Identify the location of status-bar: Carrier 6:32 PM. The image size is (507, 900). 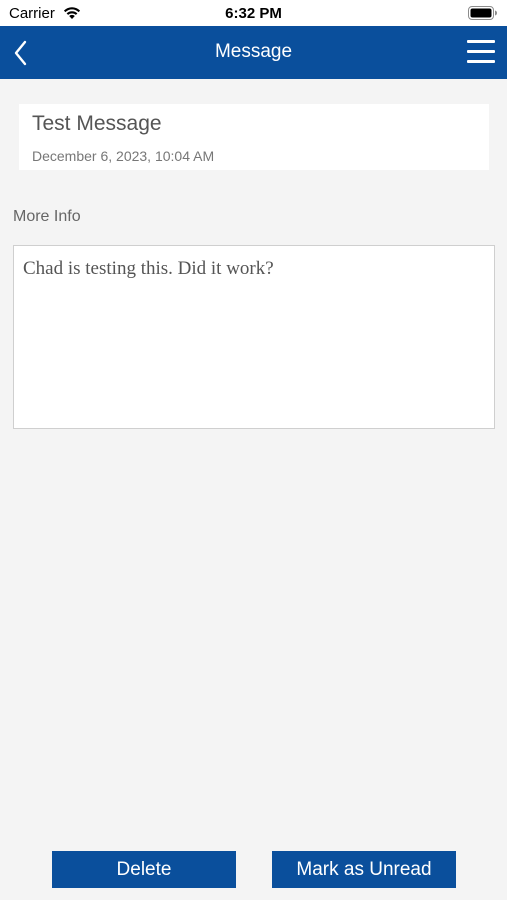
(253, 13).